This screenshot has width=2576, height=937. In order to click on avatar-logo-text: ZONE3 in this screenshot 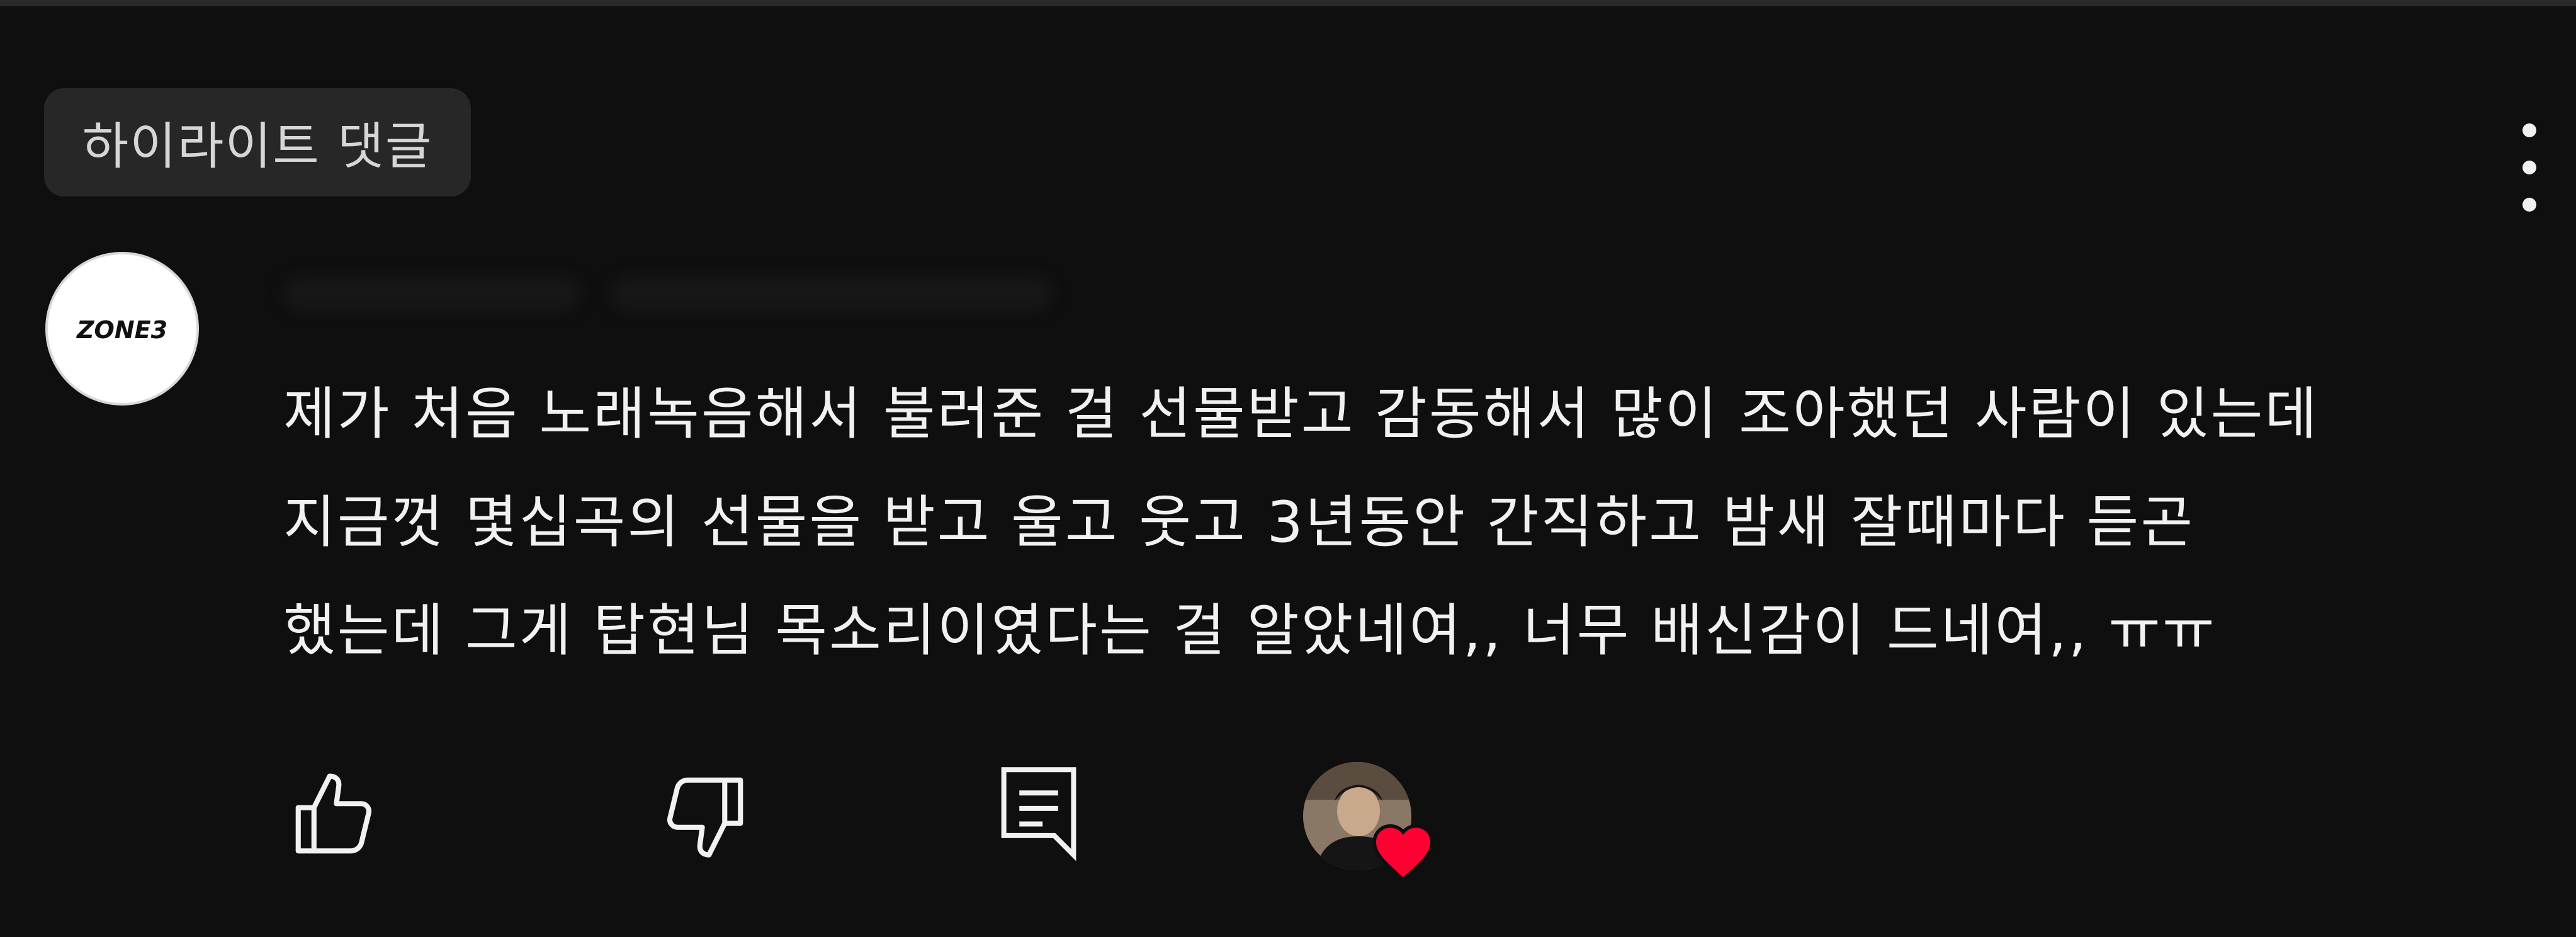, I will do `click(121, 330)`.